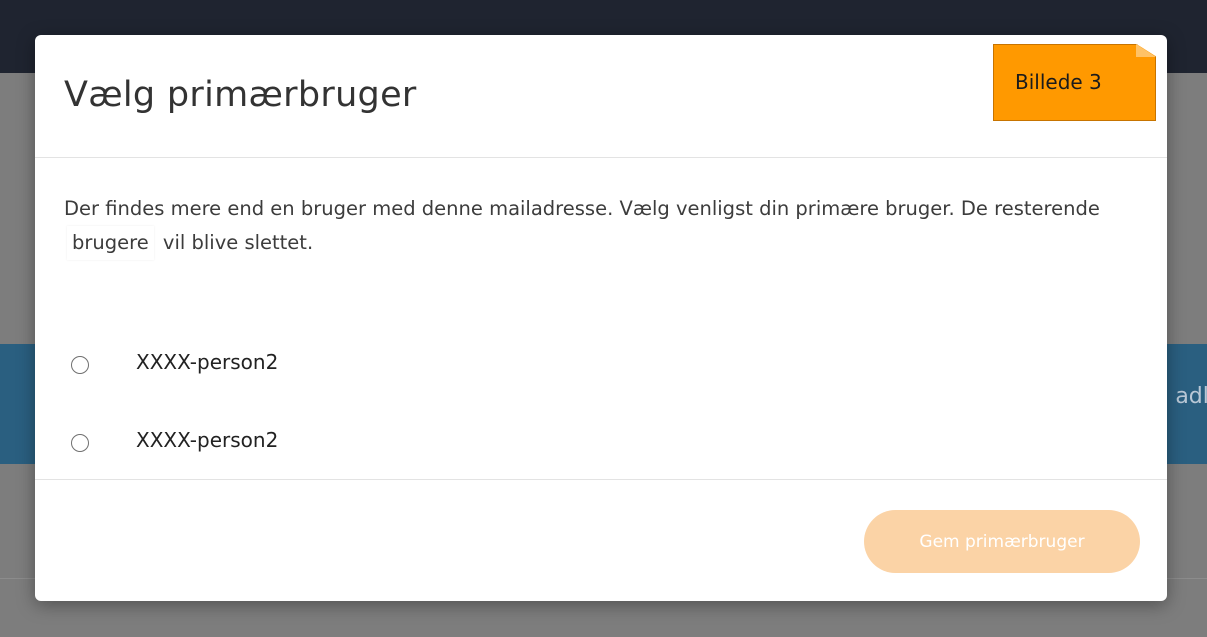  Describe the element at coordinates (110, 243) in the screenshot. I see `description-highlight: brugere` at that location.